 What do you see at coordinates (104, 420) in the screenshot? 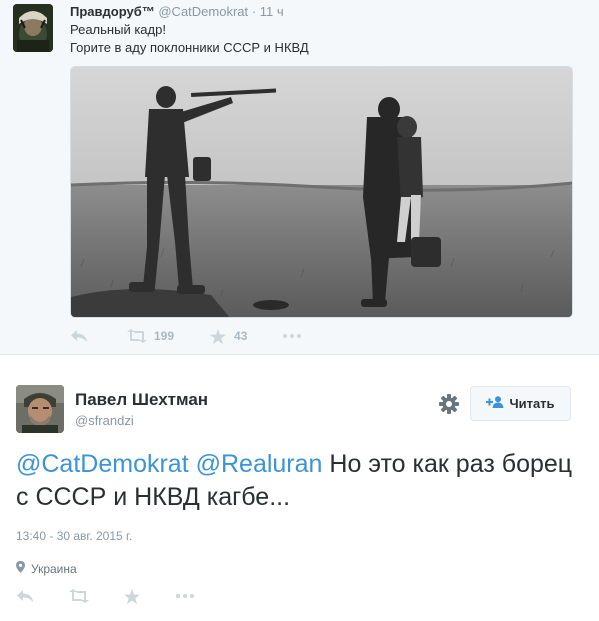
I see `main-author-handle: @sfrandzi` at bounding box center [104, 420].